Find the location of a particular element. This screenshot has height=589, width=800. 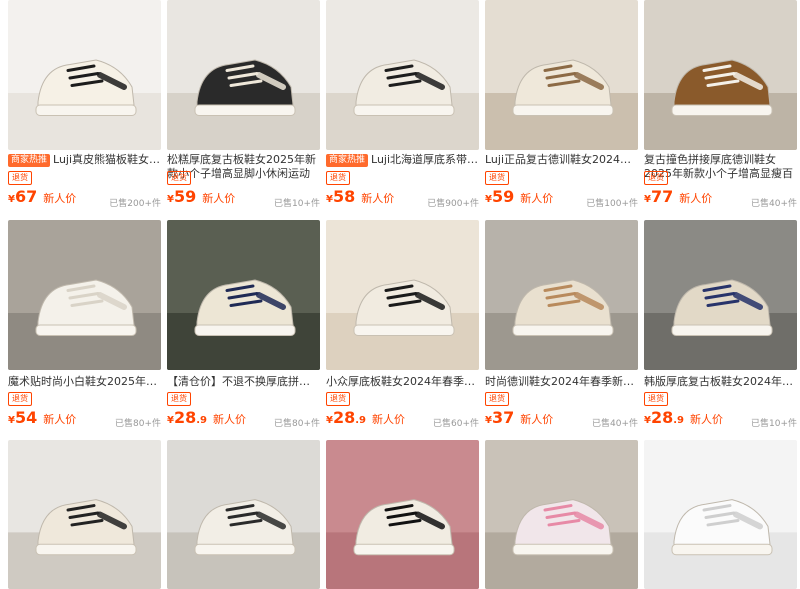

sold-count: 已售100+件 is located at coordinates (612, 204).